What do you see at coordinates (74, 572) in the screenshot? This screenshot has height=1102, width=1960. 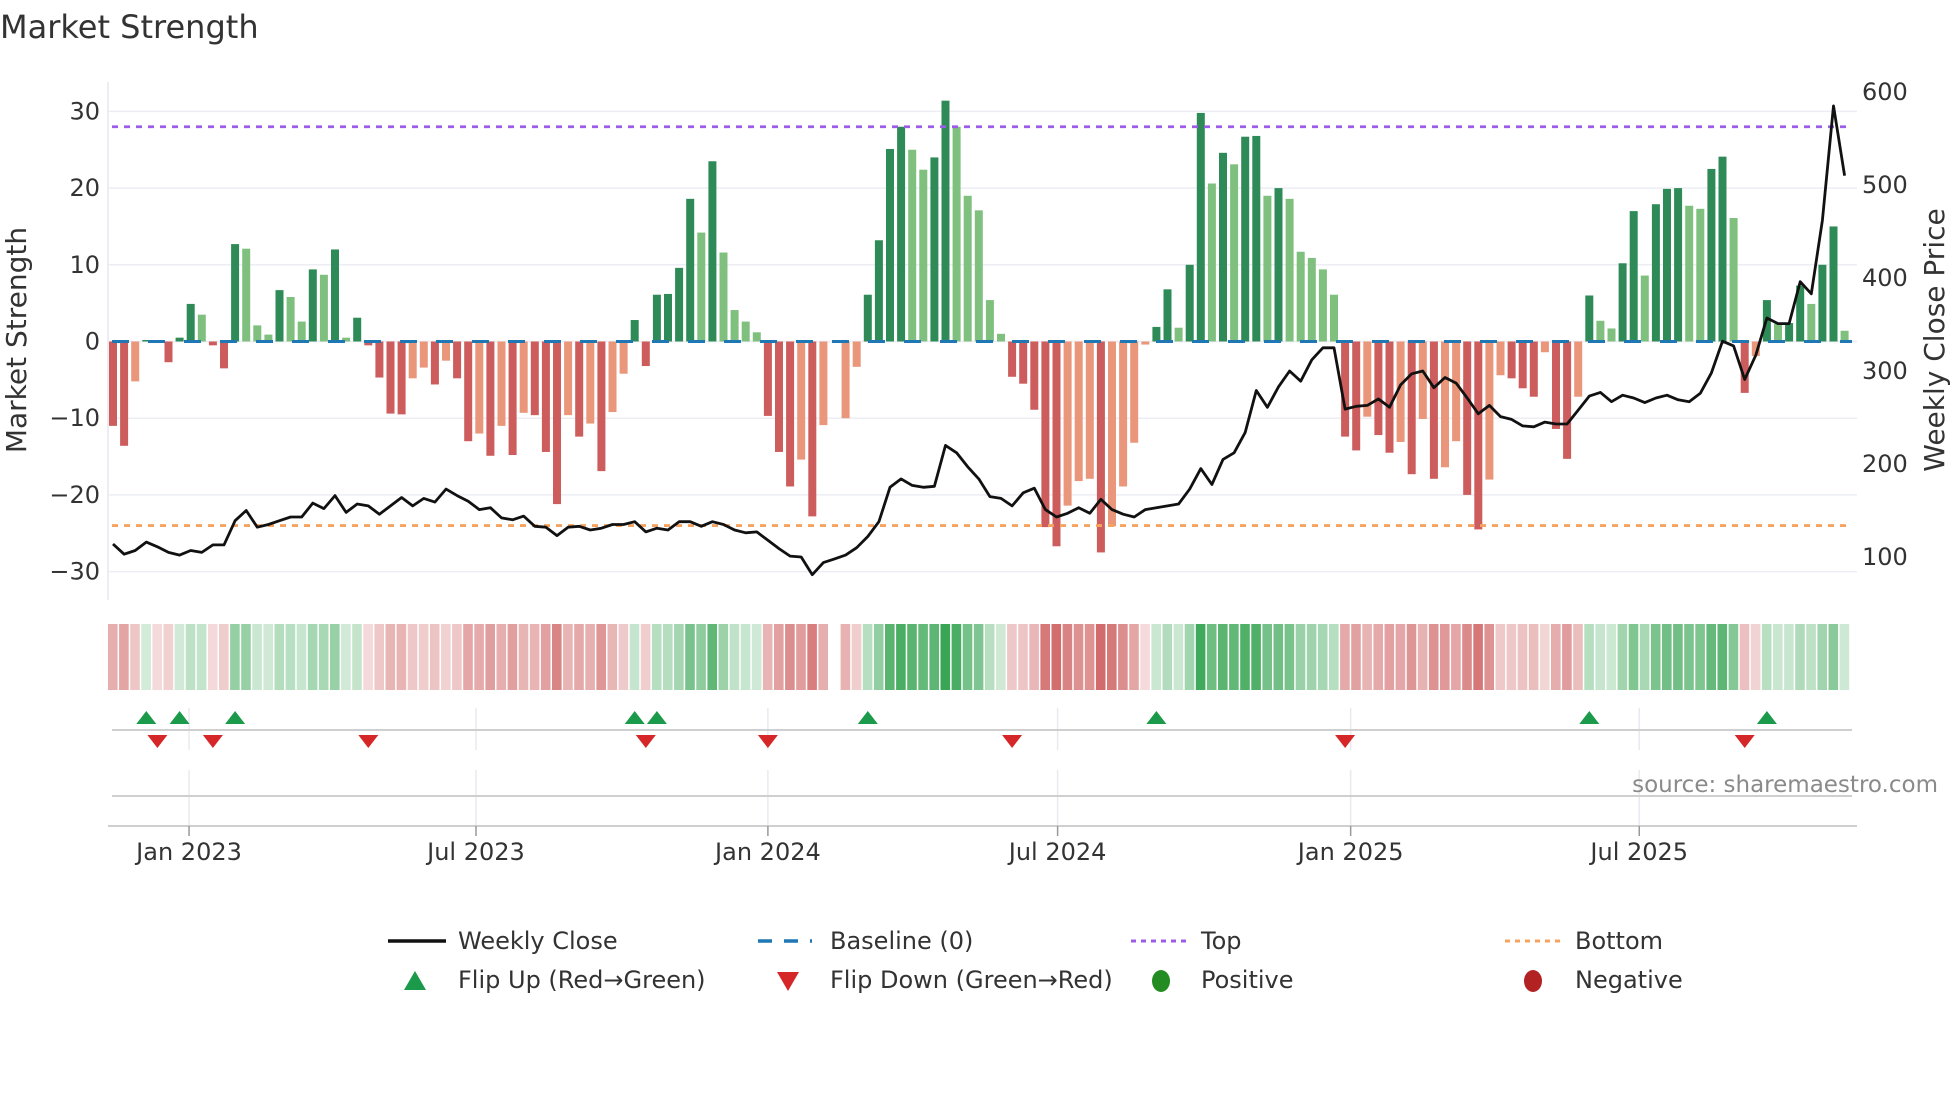 I see `y-tick-label: −30` at bounding box center [74, 572].